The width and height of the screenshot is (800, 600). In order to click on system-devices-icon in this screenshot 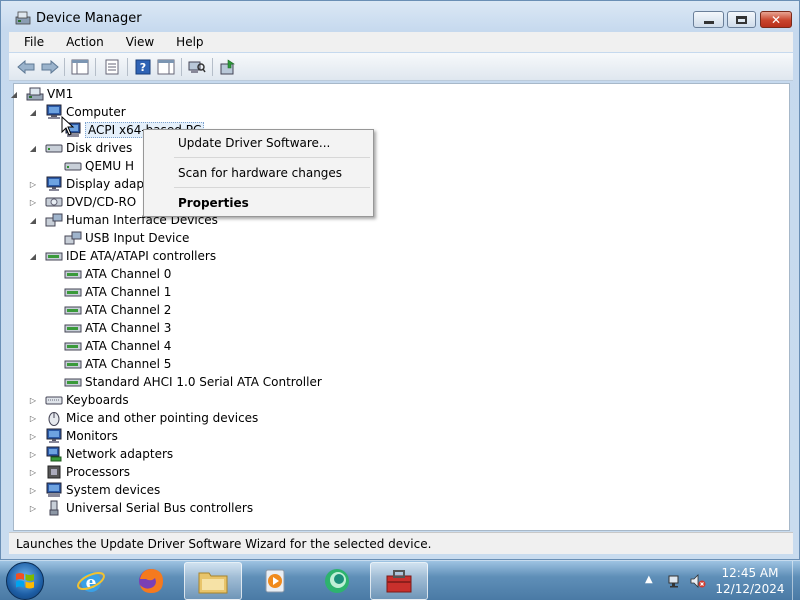, I will do `click(54, 490)`.